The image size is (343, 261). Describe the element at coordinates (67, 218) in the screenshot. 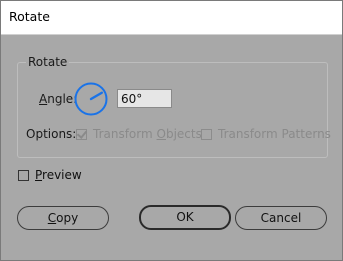

I see `copy-button-label: opy` at that location.